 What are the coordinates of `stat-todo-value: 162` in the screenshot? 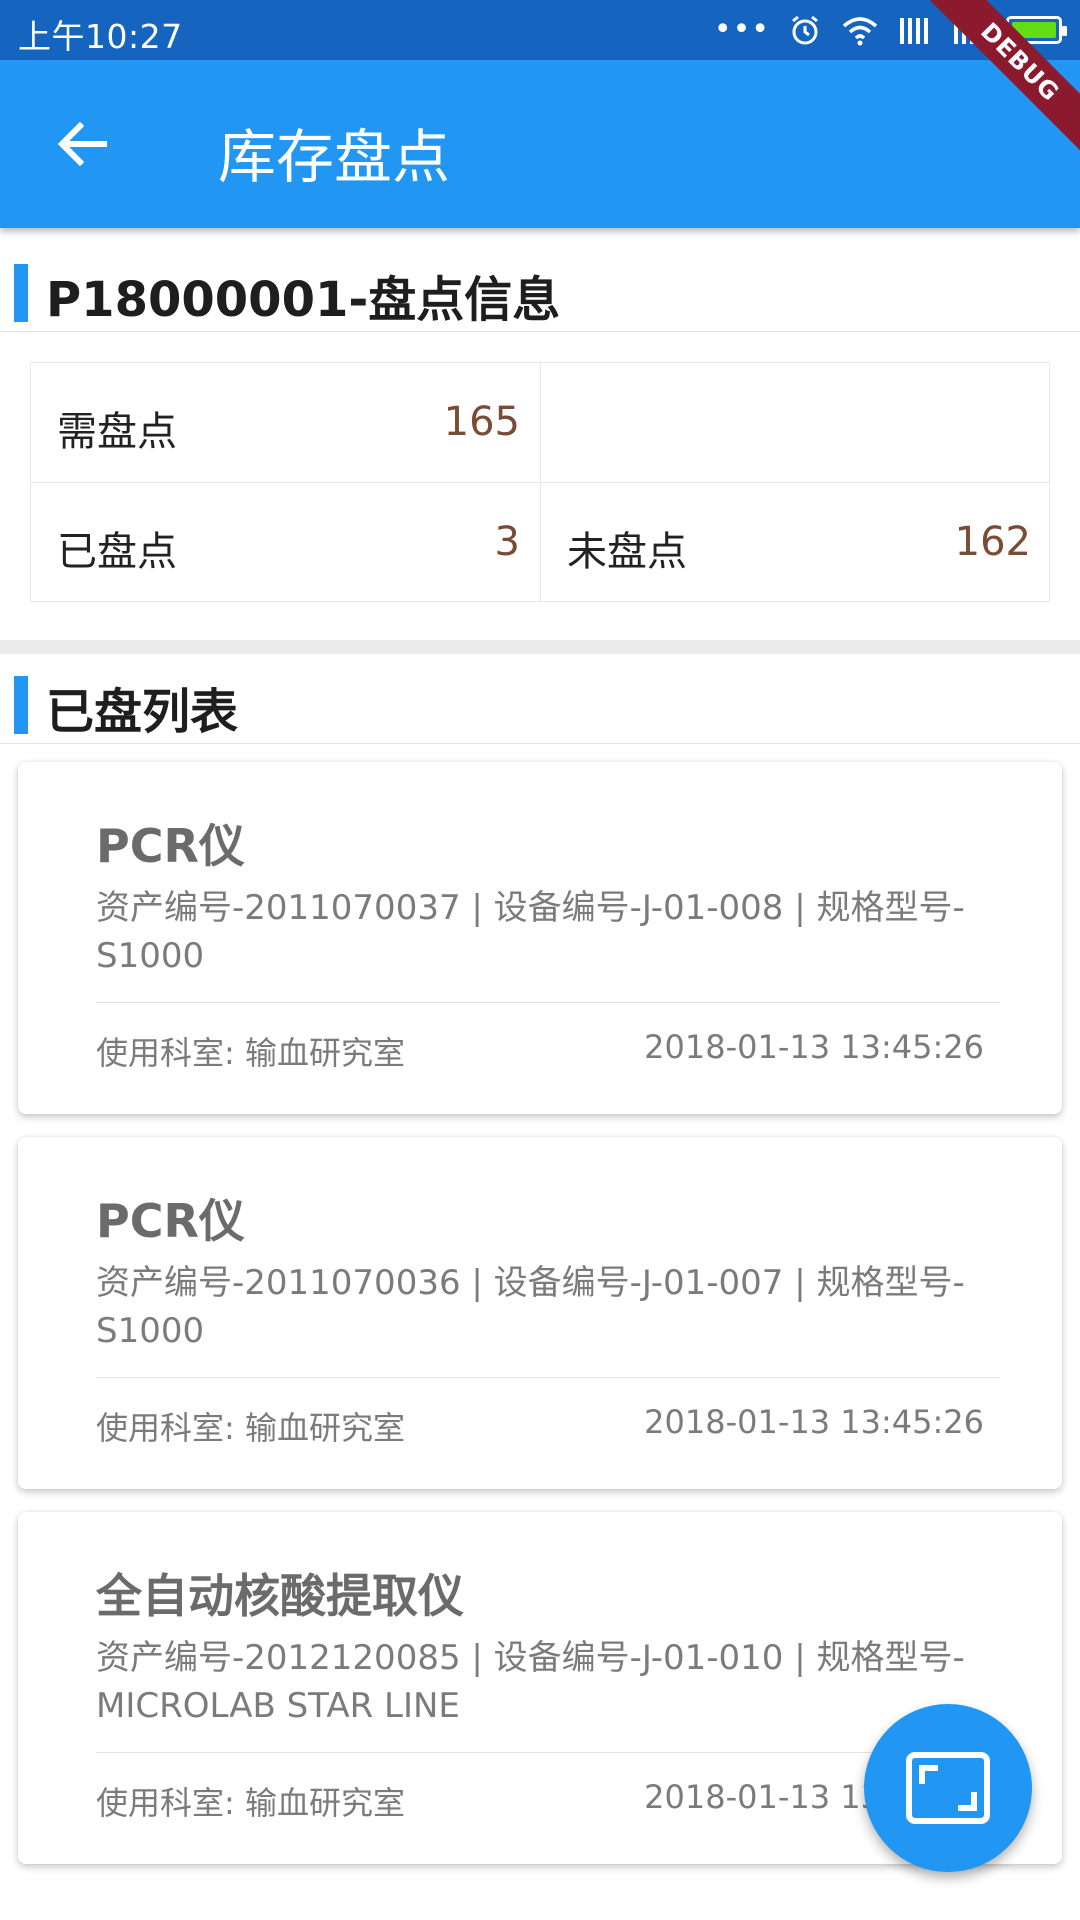 It's located at (992, 542).